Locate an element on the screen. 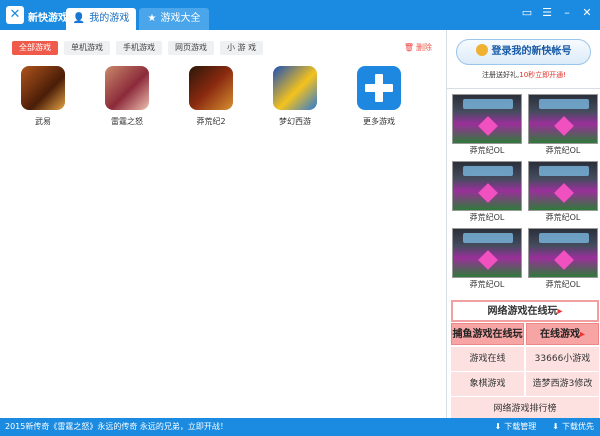 This screenshot has width=600, height=436. tab-all-games-label: 游戏大全 is located at coordinates (180, 18).